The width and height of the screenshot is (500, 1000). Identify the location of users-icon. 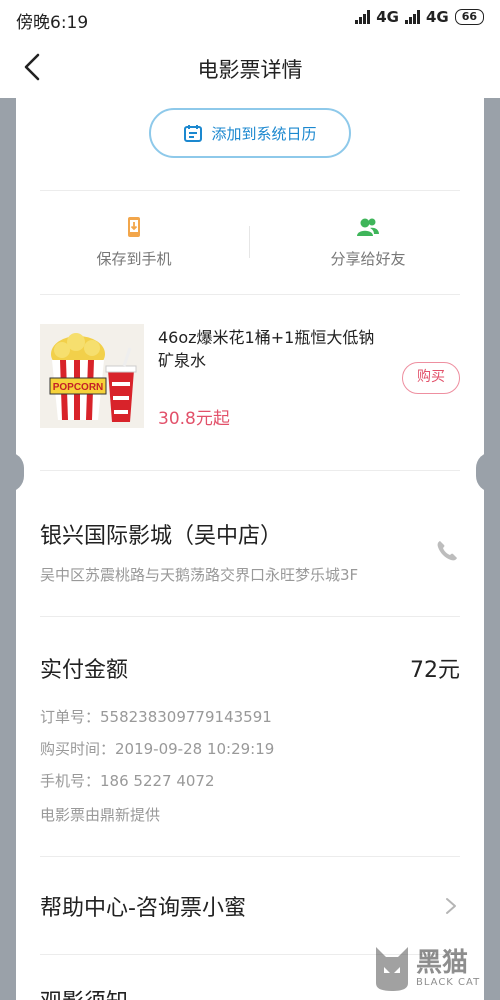
(368, 227).